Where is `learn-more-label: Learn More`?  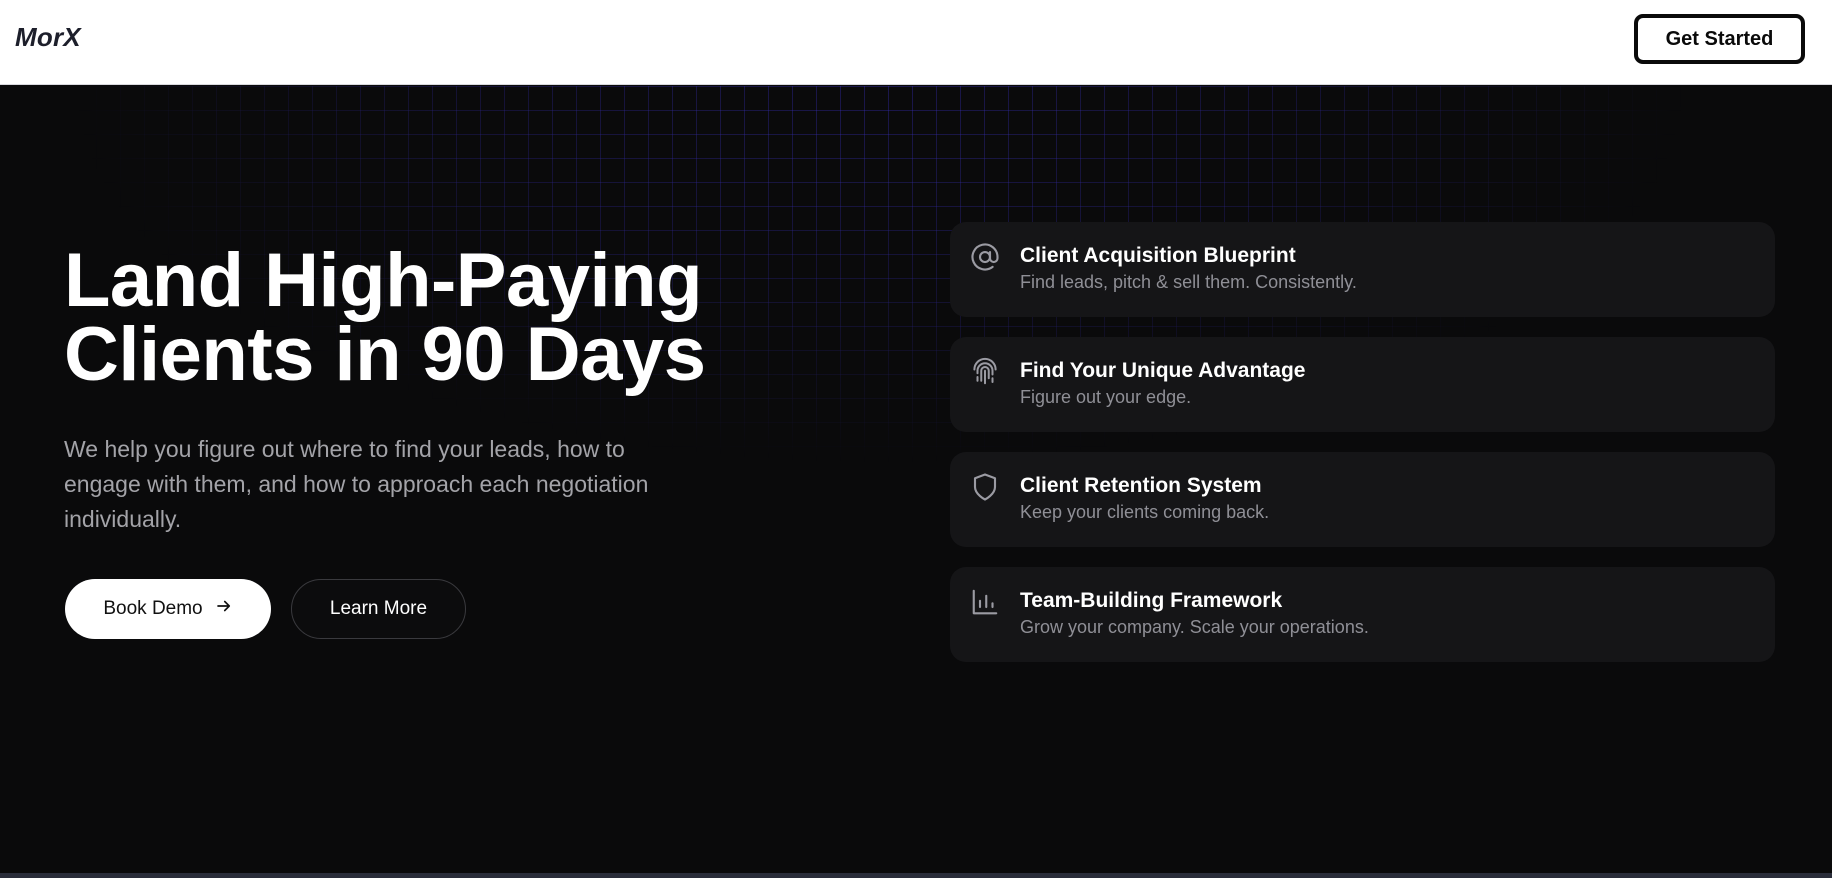 learn-more-label: Learn More is located at coordinates (378, 608).